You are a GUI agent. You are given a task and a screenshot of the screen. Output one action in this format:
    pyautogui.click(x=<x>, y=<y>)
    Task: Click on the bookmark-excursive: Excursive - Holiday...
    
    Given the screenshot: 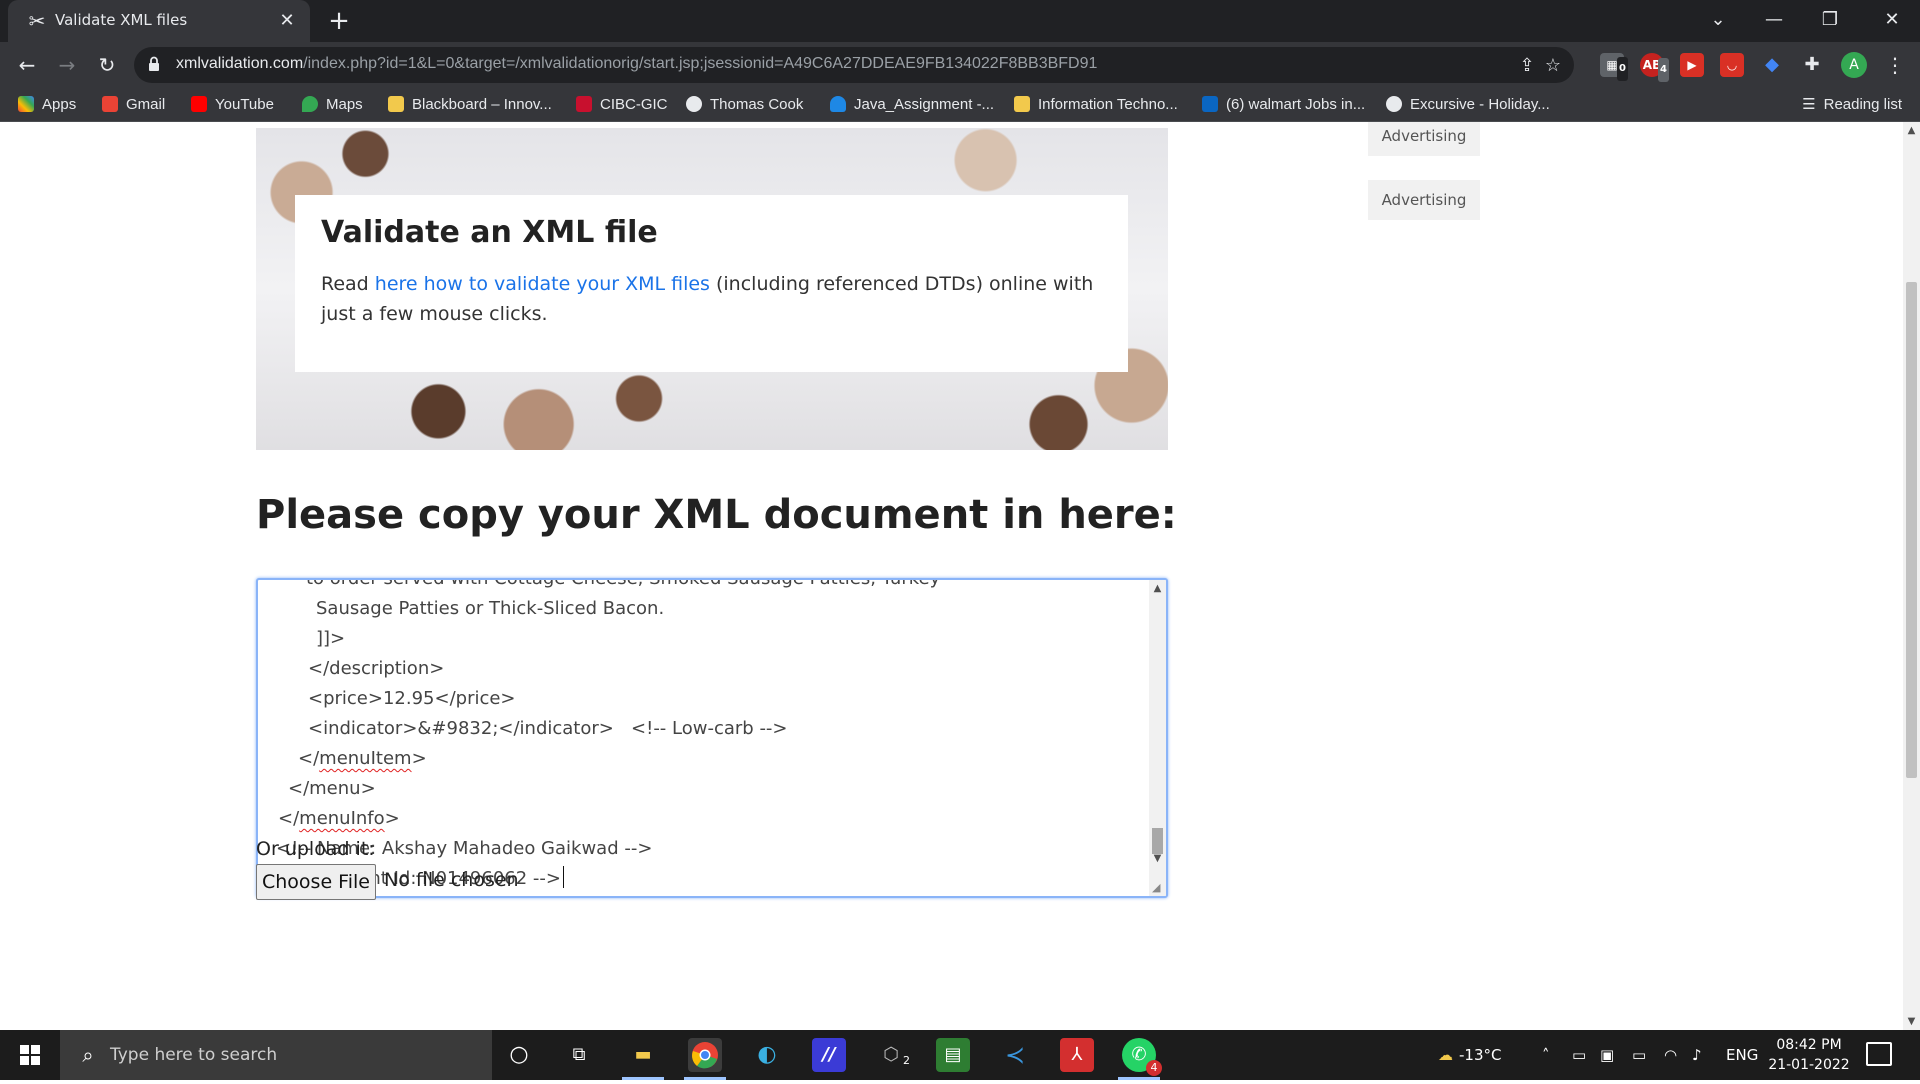 What is the action you would take?
    pyautogui.click(x=1468, y=105)
    